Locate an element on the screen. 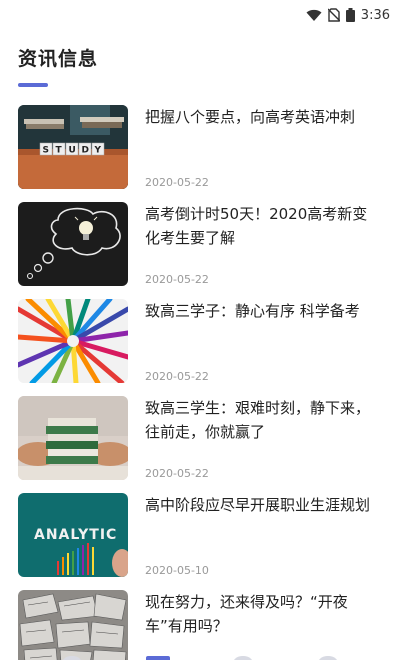 The width and height of the screenshot is (400, 660). article-item: 致高三学子：静心有序 科学备考 2020-05-22 is located at coordinates (200, 347).